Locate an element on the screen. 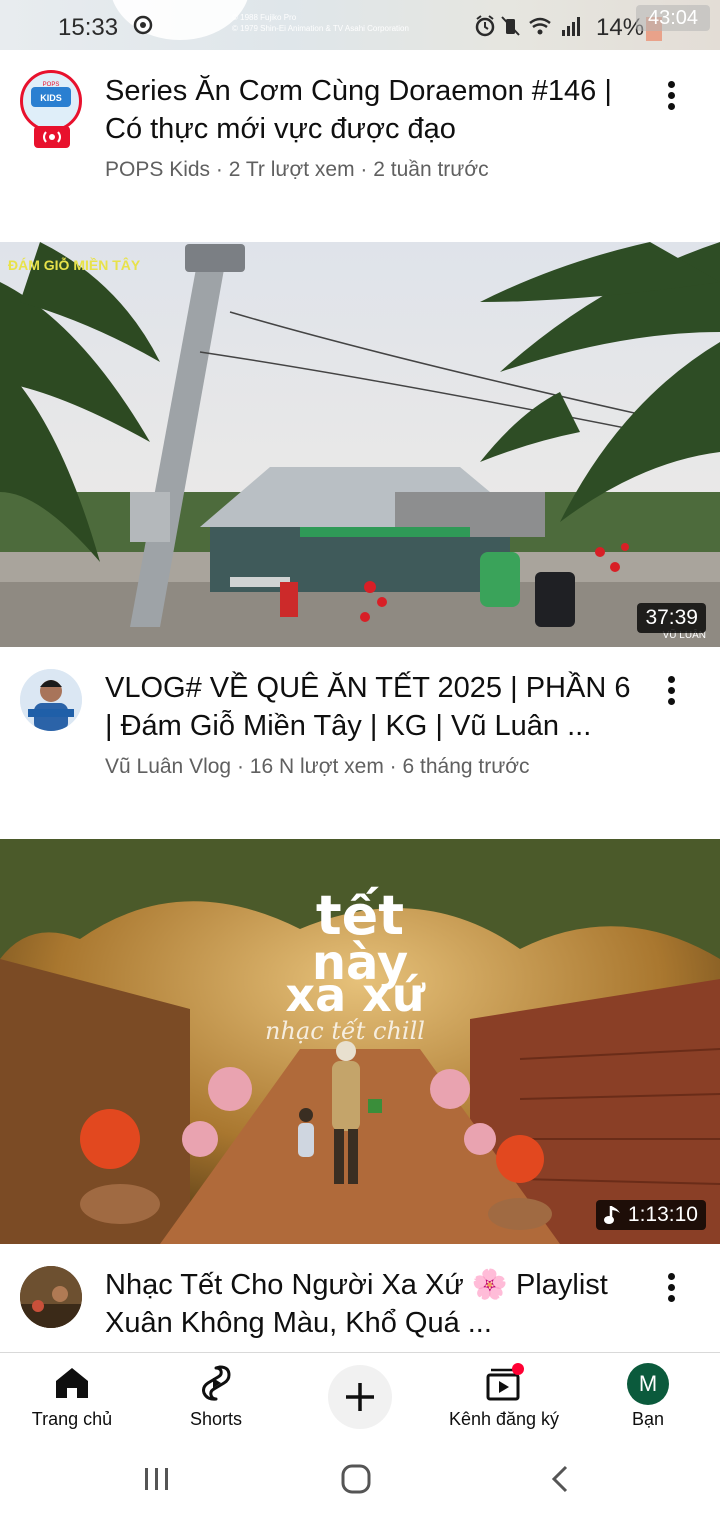  video-metadata: POPS Kids · 2 Tr lượt xem · 2 tuần trước is located at coordinates (297, 170).